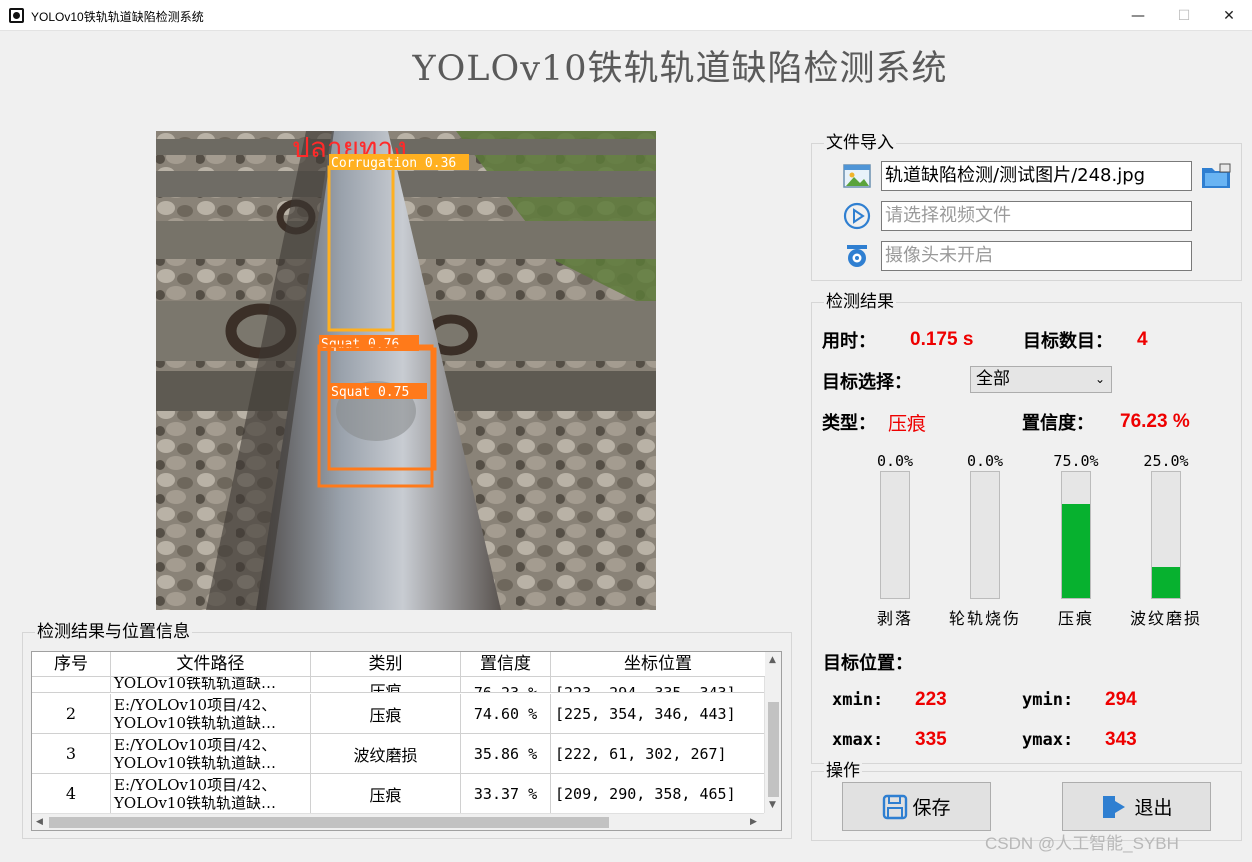 Image resolution: width=1252 pixels, height=862 pixels. Describe the element at coordinates (71, 713) in the screenshot. I see `cell-no: 2` at that location.